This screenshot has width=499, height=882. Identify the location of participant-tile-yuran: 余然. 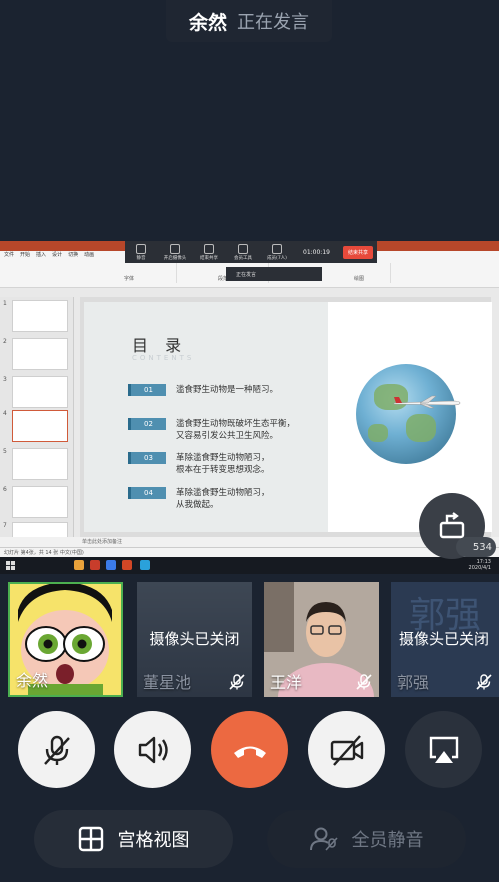
(65, 639).